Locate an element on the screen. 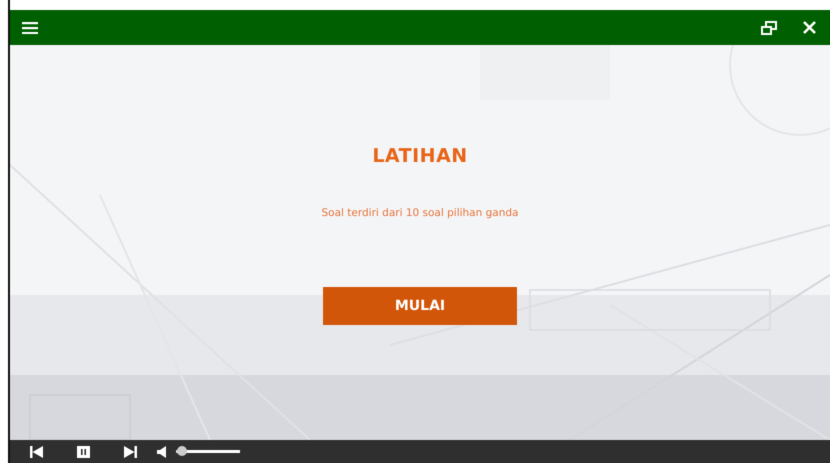 The width and height of the screenshot is (830, 463). skip-back-icon is located at coordinates (36, 452).